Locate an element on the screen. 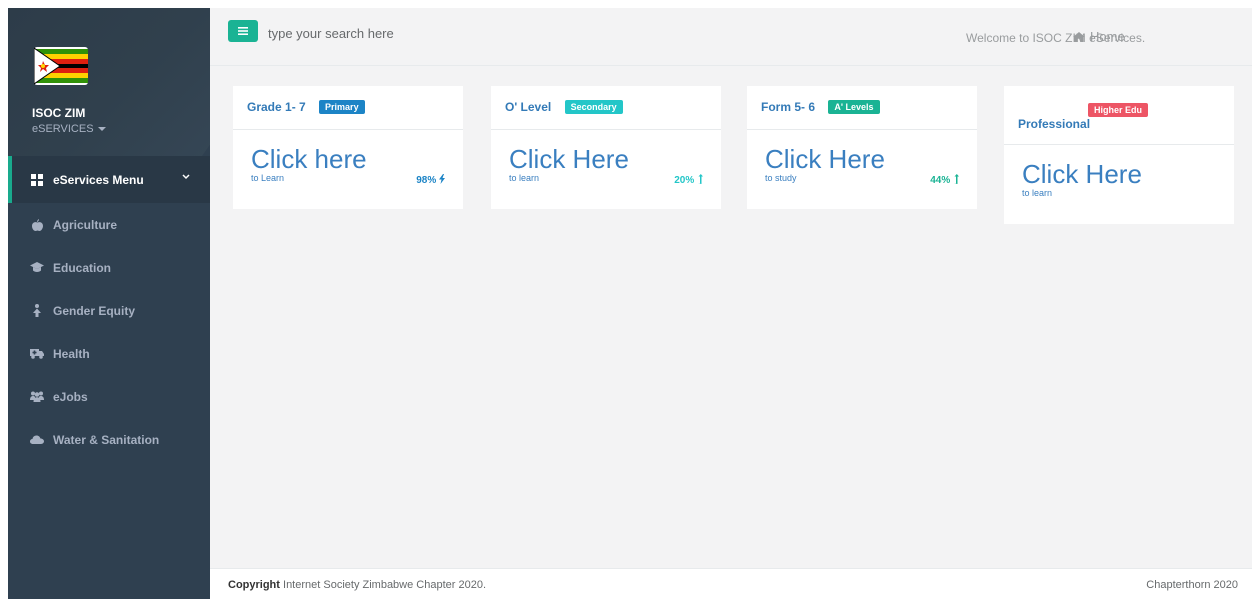  brand-subtitle-dropdown: eSERVICES is located at coordinates (69, 129).